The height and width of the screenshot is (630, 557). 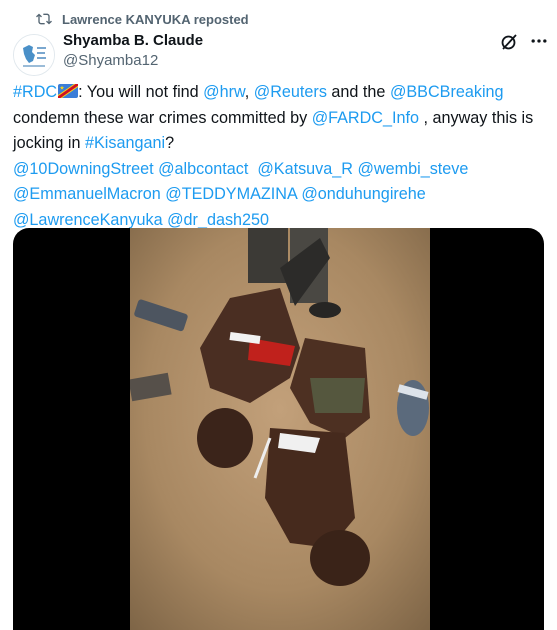 I want to click on mention-lawrencekanyuka: @LawrenceKanyuka, so click(x=88, y=220).